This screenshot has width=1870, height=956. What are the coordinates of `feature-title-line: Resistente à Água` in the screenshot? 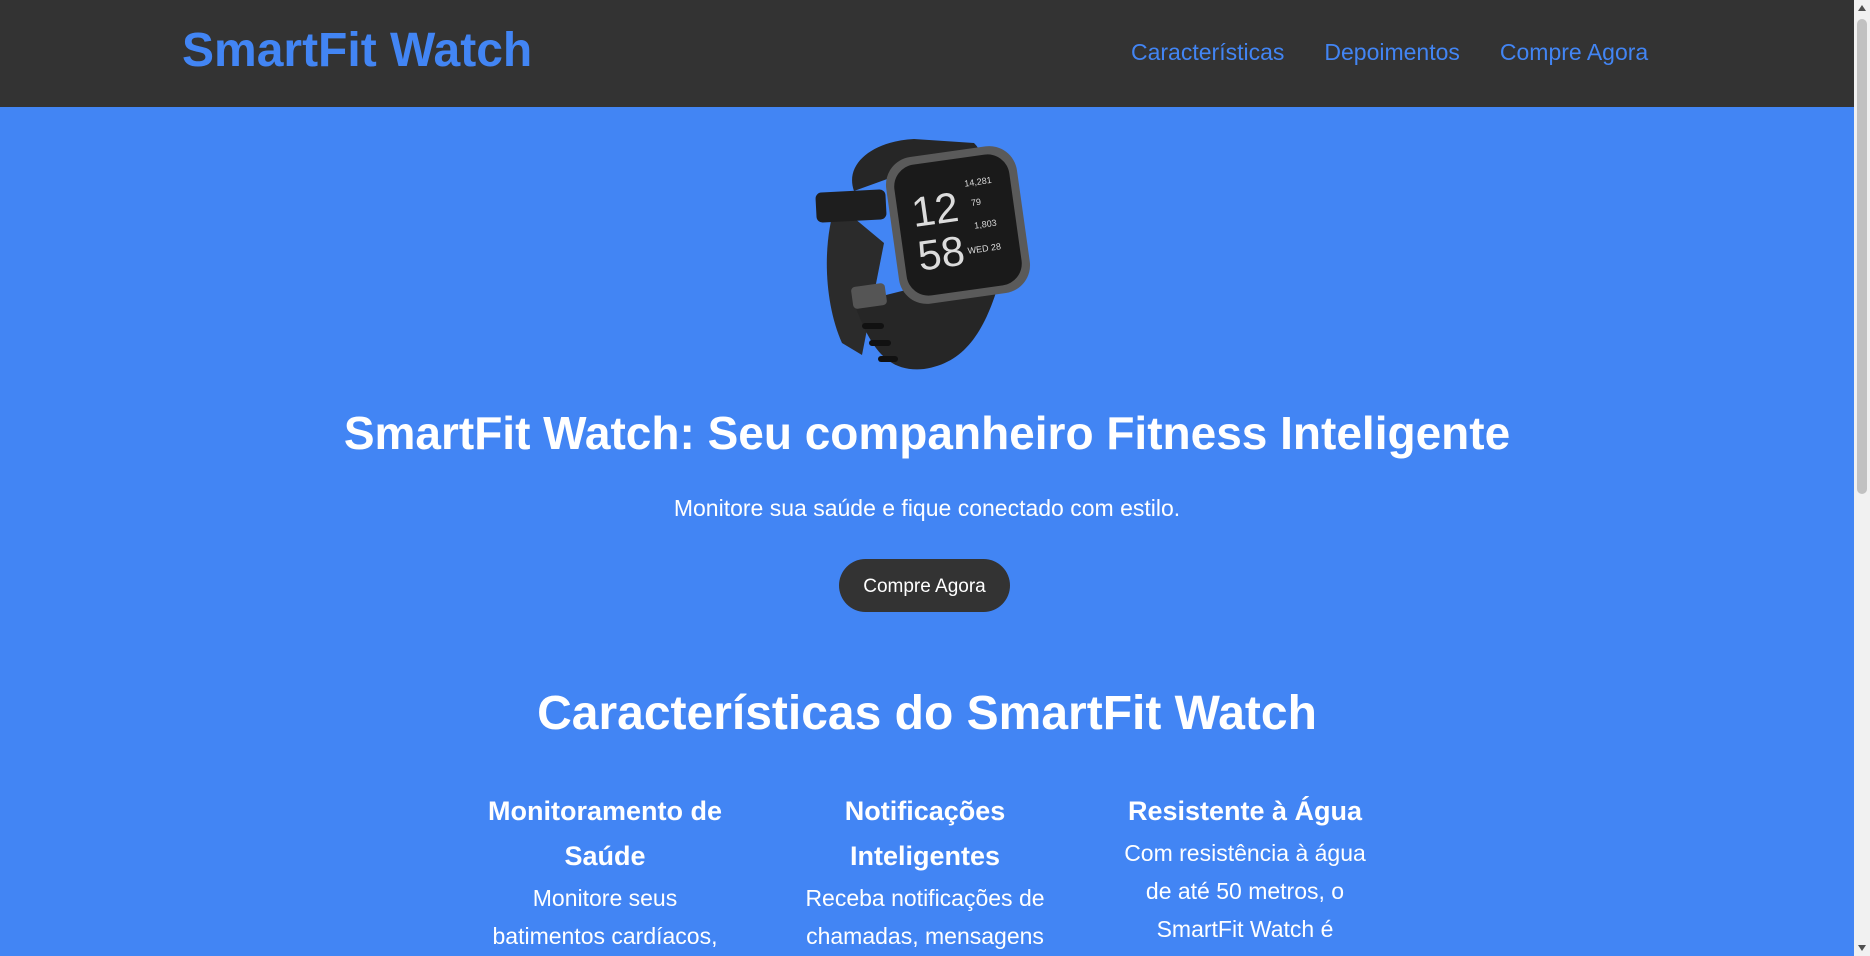 It's located at (1245, 811).